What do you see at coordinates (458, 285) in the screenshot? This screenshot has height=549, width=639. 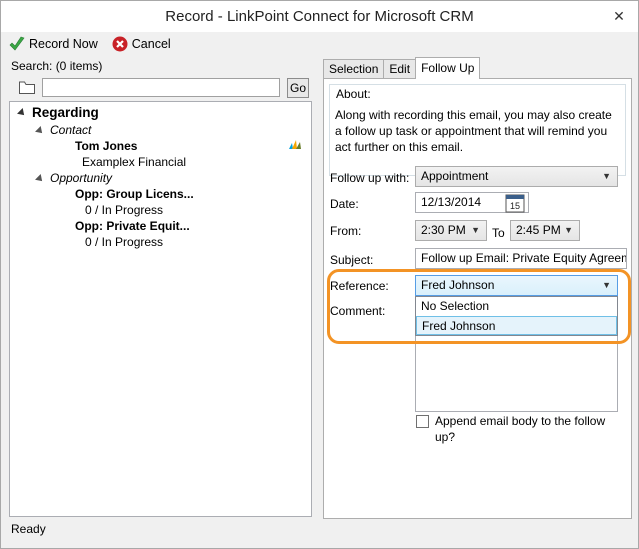 I see `reference-value: Fred Johnson` at bounding box center [458, 285].